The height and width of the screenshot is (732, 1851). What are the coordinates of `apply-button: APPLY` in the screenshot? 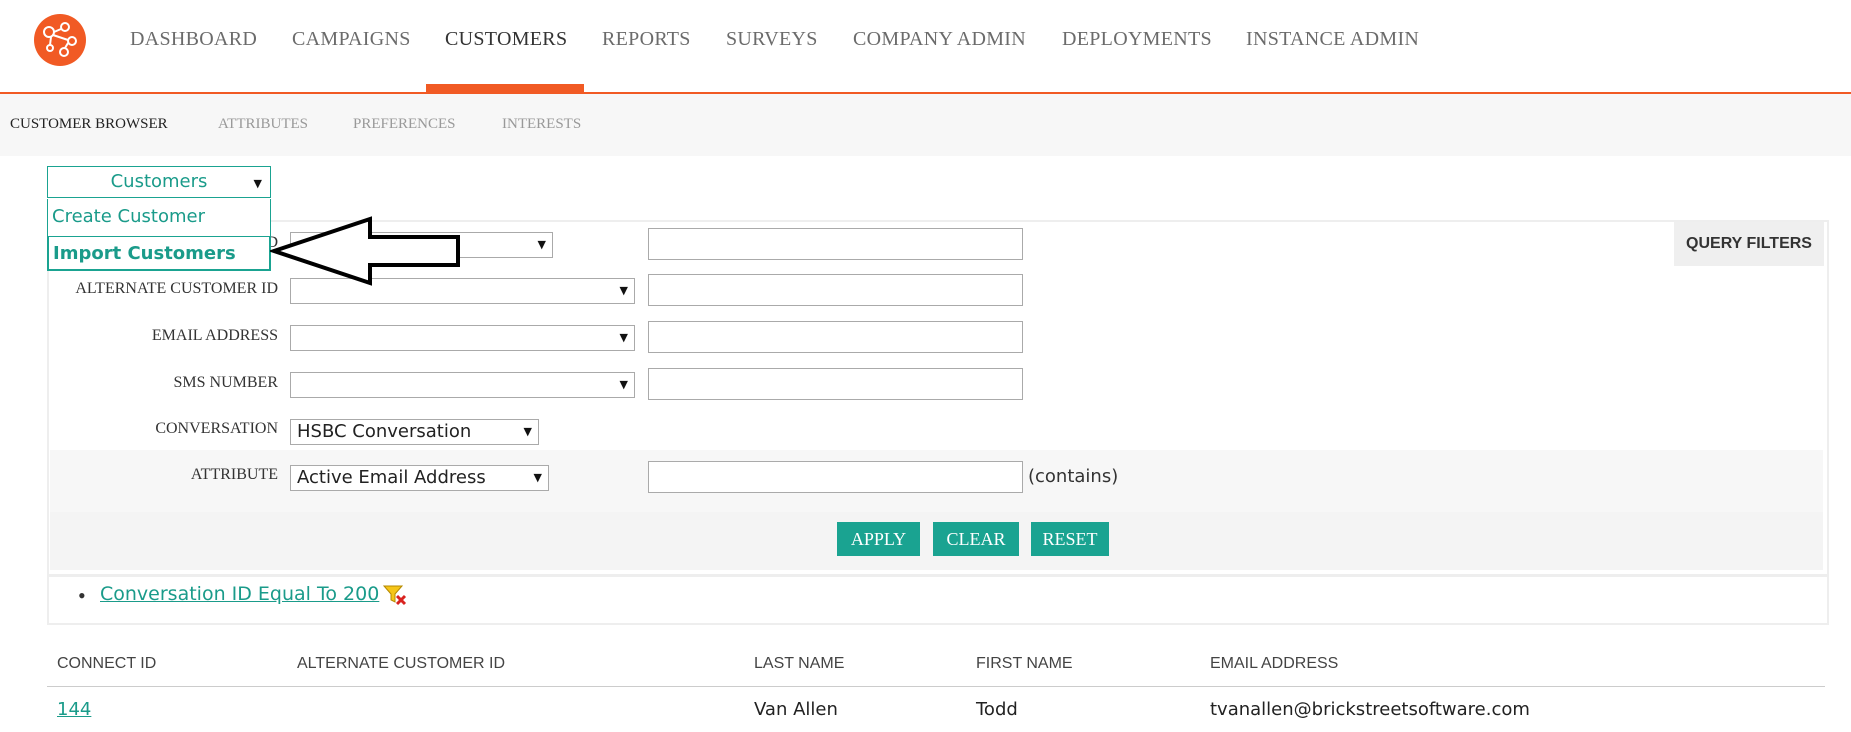 It's located at (878, 539).